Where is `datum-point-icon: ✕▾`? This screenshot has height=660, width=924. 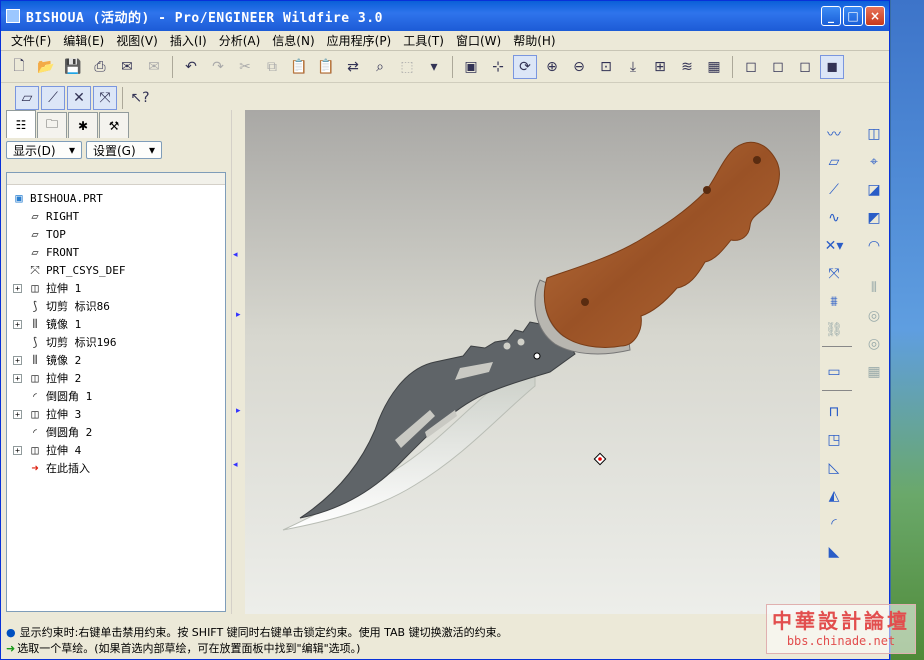
datum-point-icon: ✕▾ is located at coordinates (834, 246).